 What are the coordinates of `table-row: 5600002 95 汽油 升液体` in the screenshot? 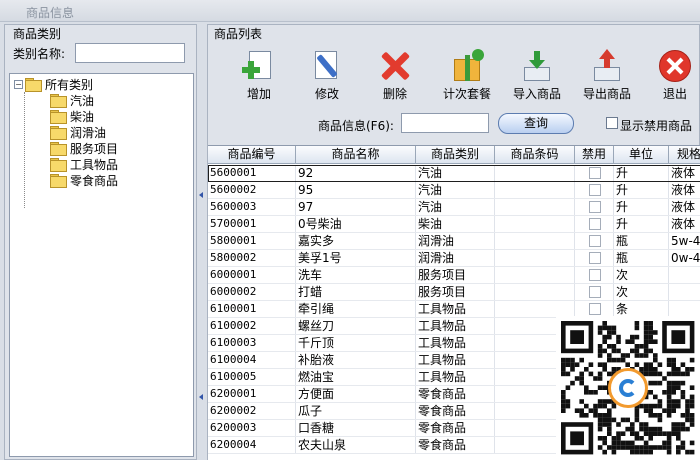 It's located at (454, 190).